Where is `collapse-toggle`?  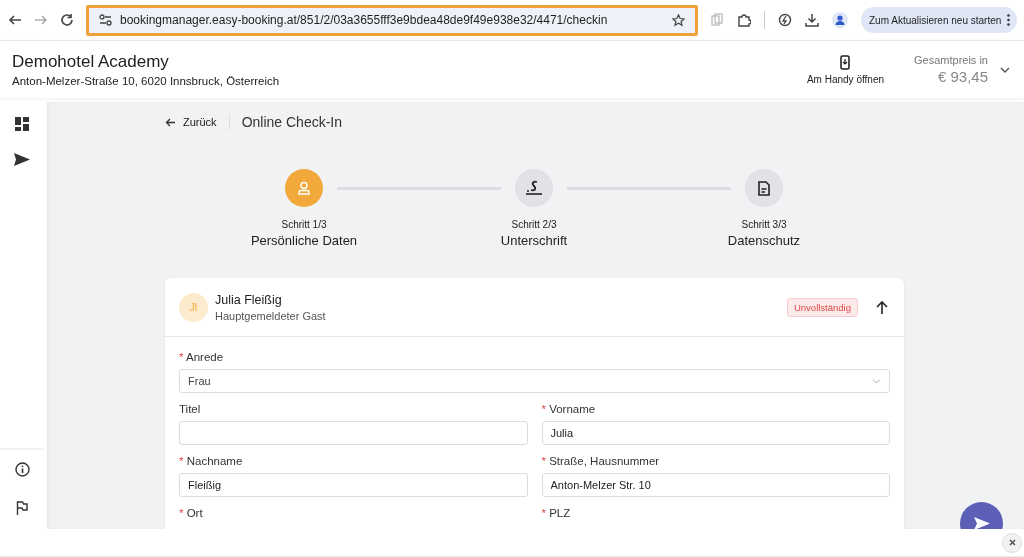
collapse-toggle is located at coordinates (882, 307).